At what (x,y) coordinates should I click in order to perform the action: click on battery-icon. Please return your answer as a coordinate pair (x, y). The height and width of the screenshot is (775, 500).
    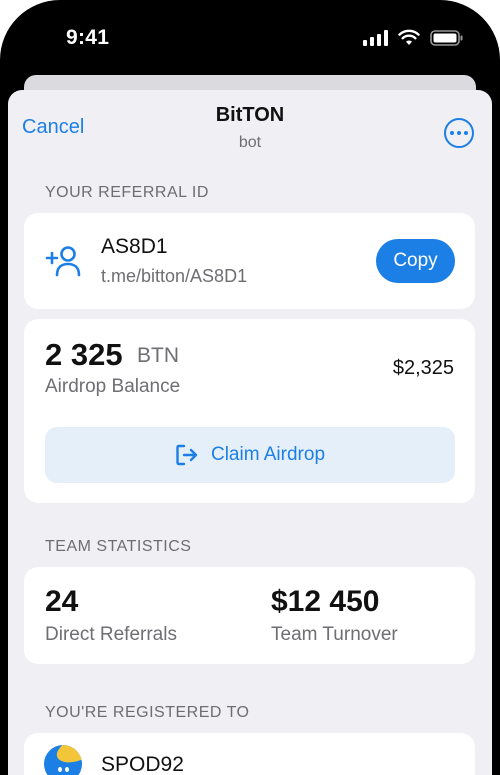
    Looking at the image, I should click on (446, 37).